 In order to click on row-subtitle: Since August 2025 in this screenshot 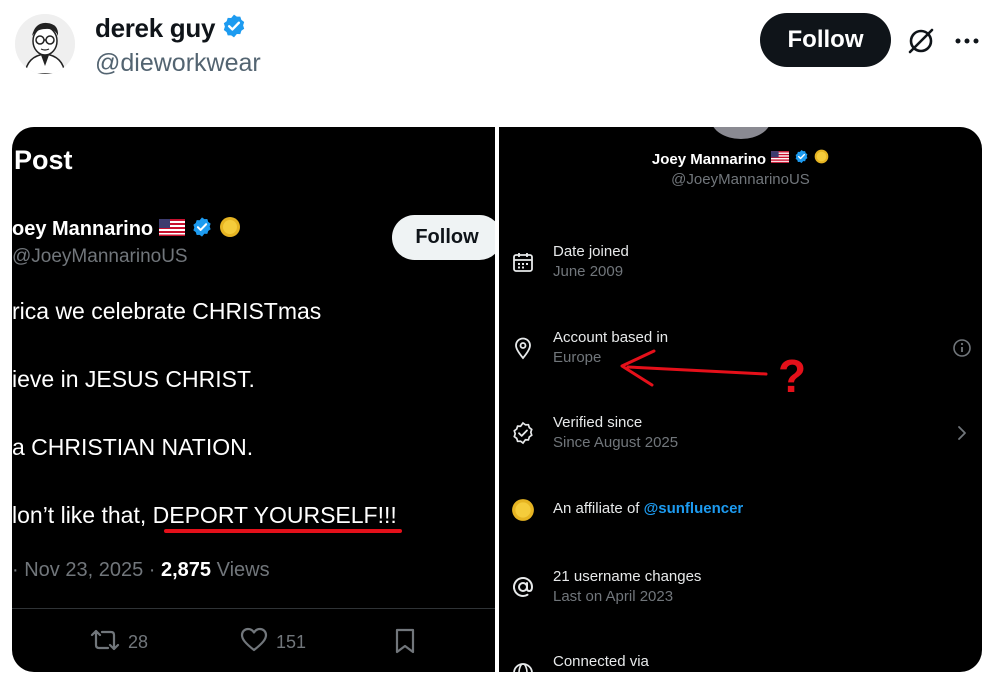, I will do `click(616, 442)`.